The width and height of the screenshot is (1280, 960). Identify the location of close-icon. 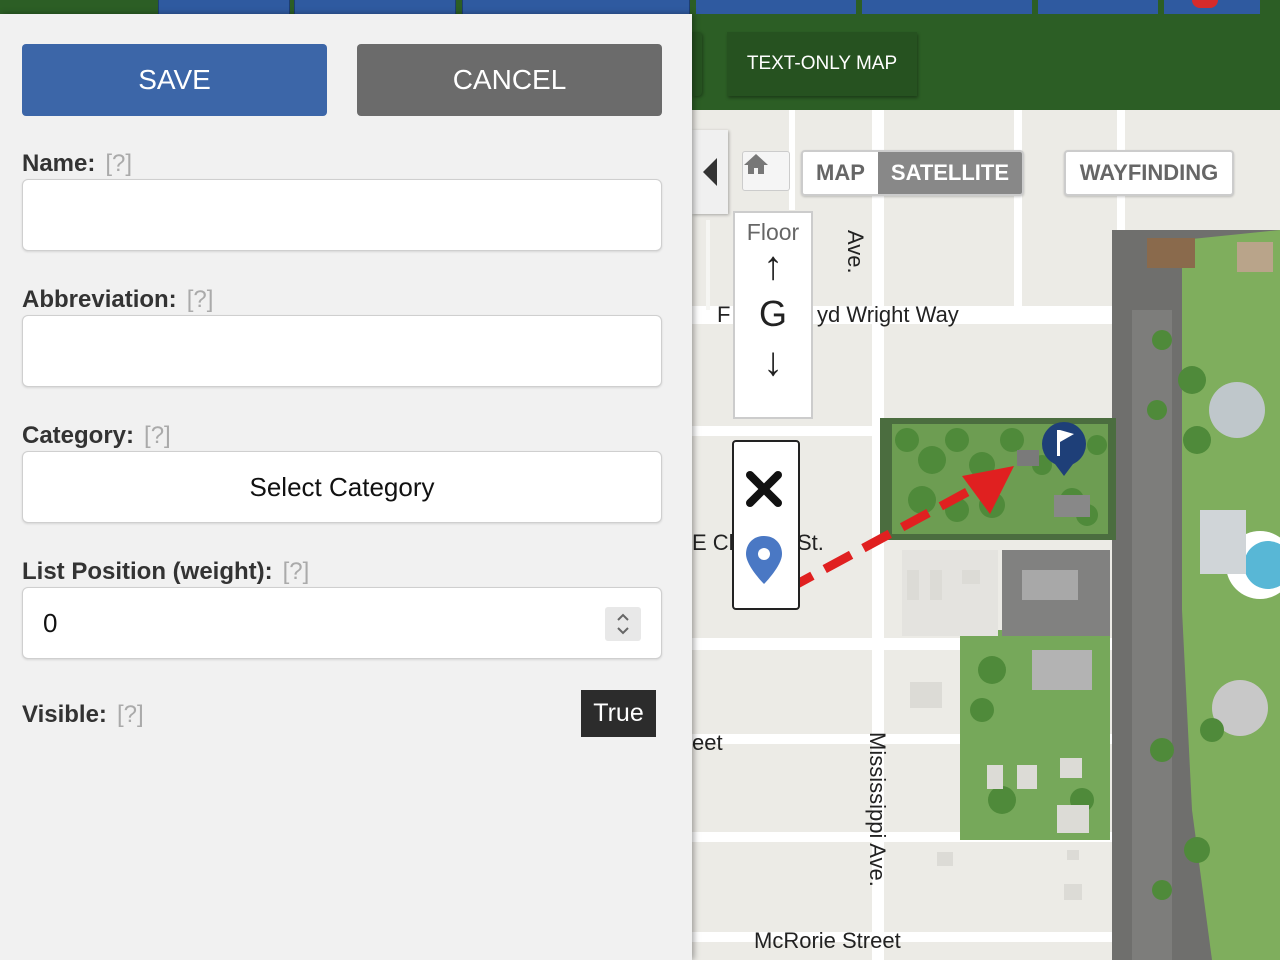
(764, 489).